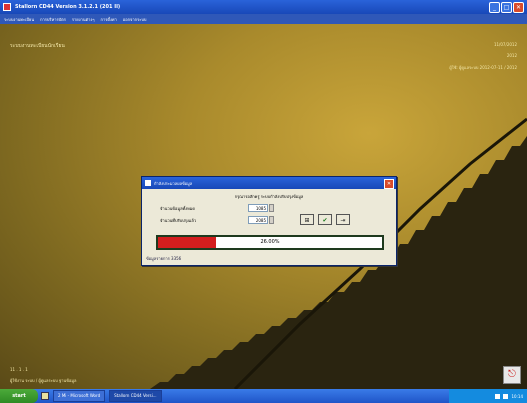 Image resolution: width=527 pixels, height=403 pixels. I want to click on maximize-button: □, so click(506, 7).